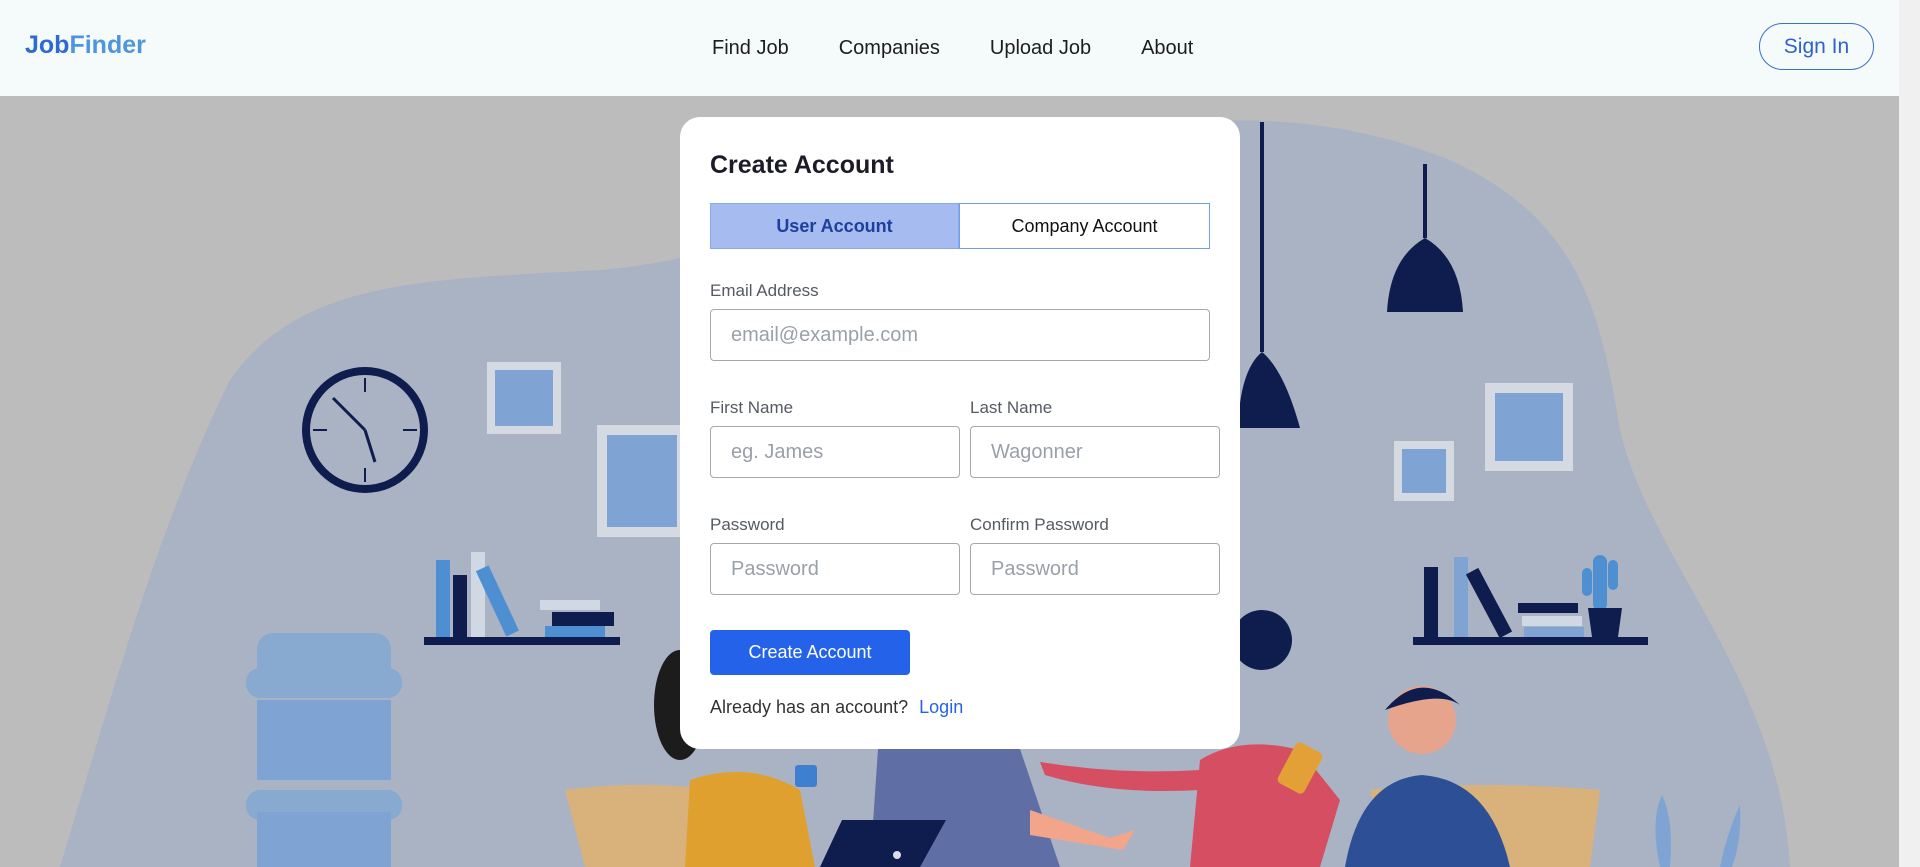  Describe the element at coordinates (1909, 433) in the screenshot. I see `scrollbar` at that location.